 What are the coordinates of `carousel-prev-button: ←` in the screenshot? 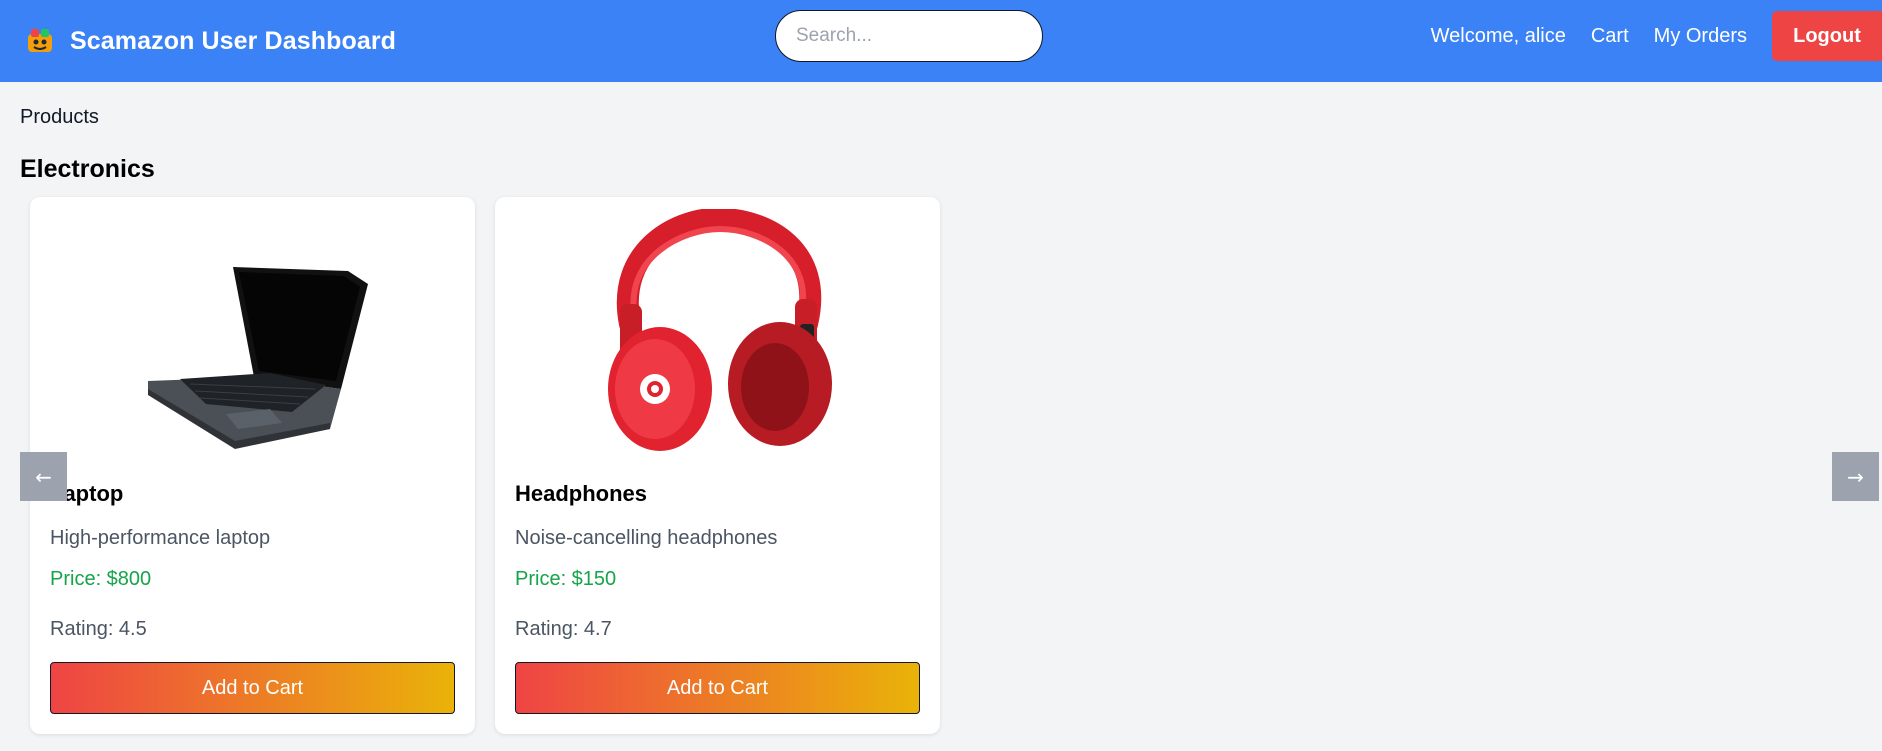 It's located at (43, 476).